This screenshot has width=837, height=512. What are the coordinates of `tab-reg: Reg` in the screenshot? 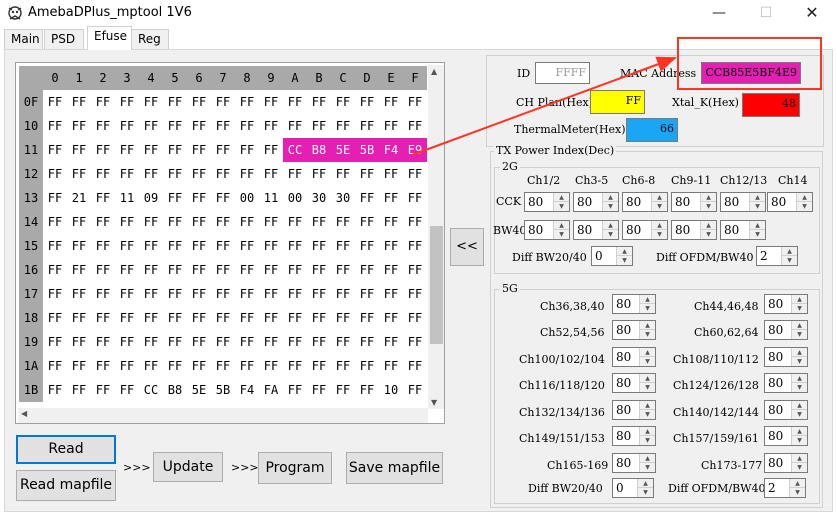 It's located at (150, 39).